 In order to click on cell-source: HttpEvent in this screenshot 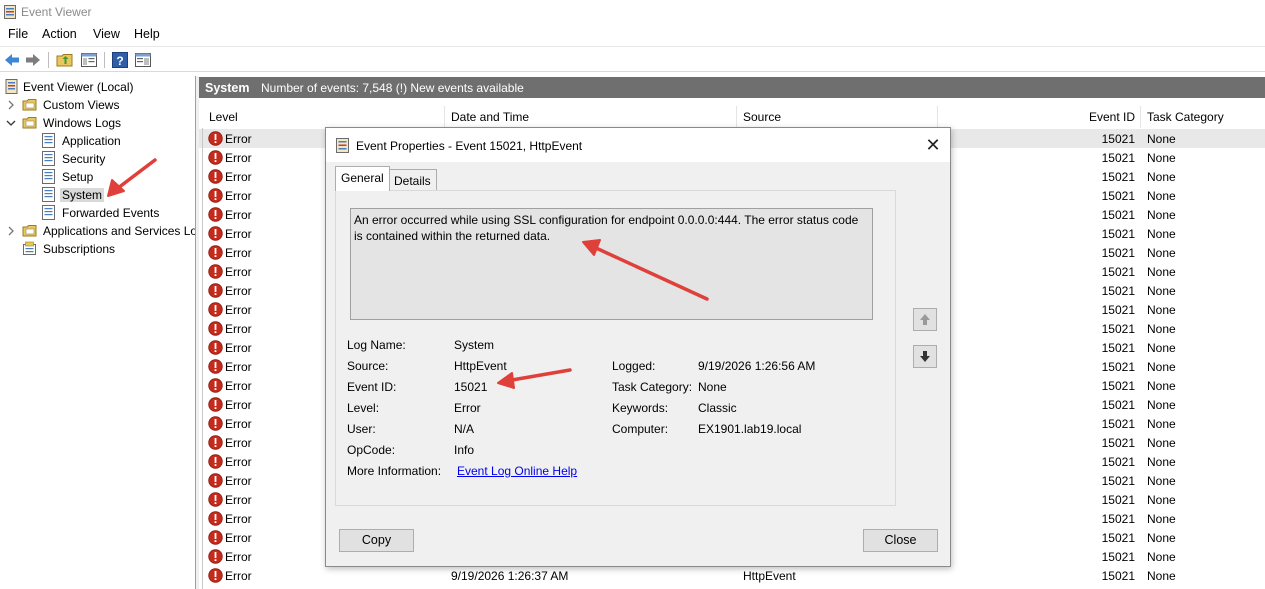, I will do `click(769, 576)`.